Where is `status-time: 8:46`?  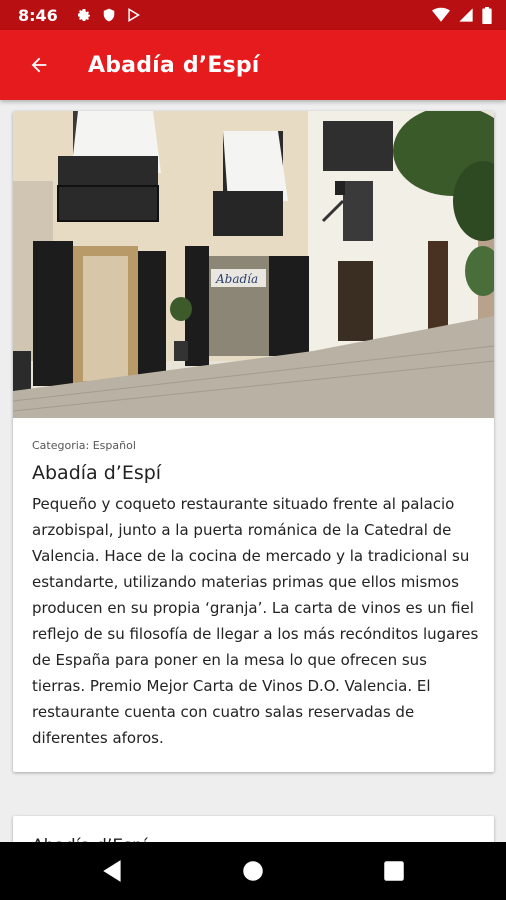 status-time: 8:46 is located at coordinates (38, 15).